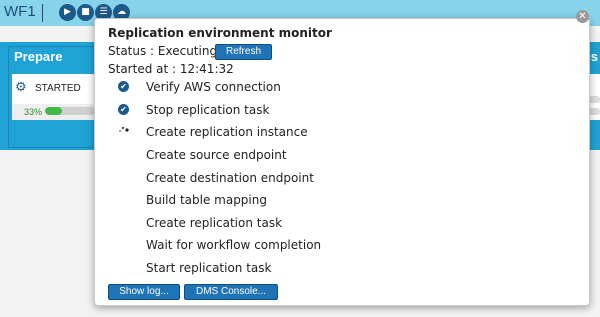 This screenshot has width=600, height=317. Describe the element at coordinates (58, 88) in the screenshot. I see `stage-status: STARTED` at that location.